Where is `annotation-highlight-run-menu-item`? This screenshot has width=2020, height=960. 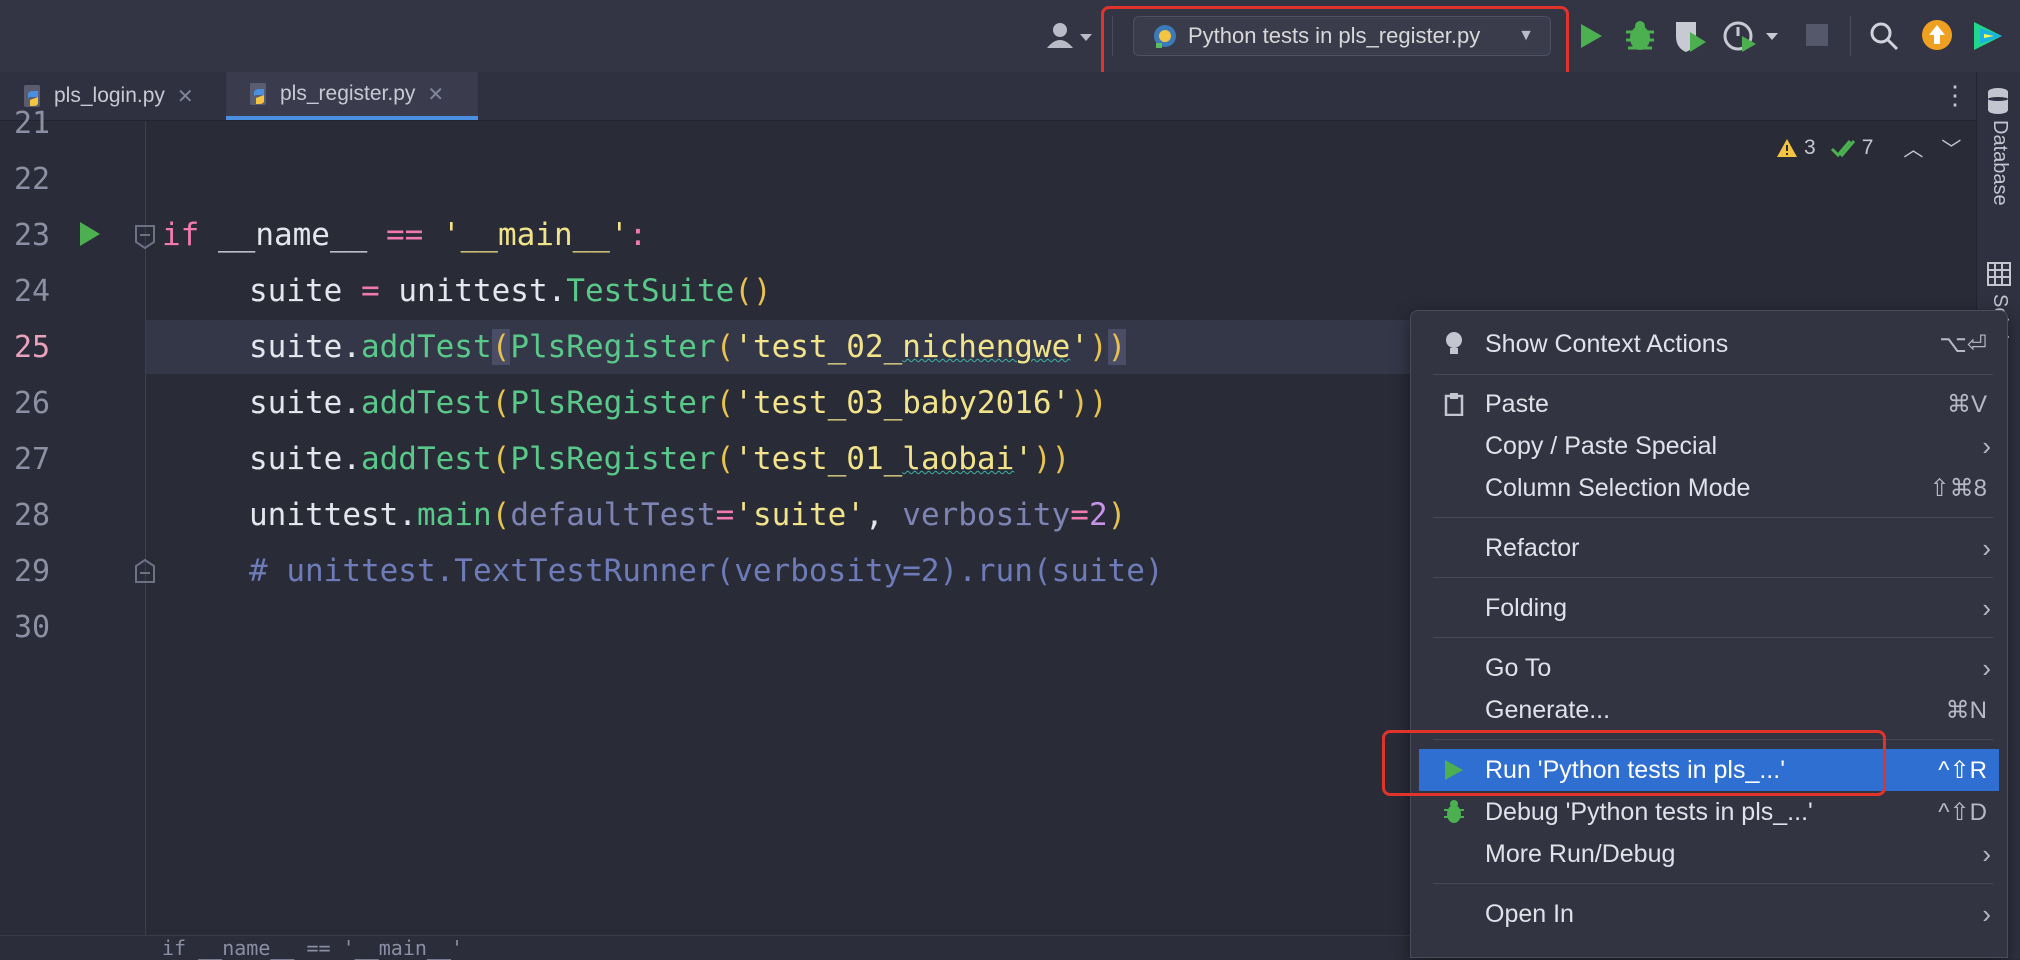 annotation-highlight-run-menu-item is located at coordinates (1634, 763).